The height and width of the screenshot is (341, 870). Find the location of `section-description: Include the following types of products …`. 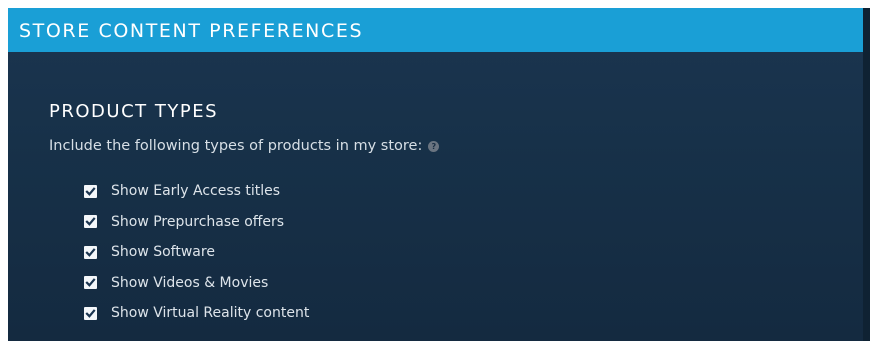

section-description: Include the following types of products … is located at coordinates (244, 146).